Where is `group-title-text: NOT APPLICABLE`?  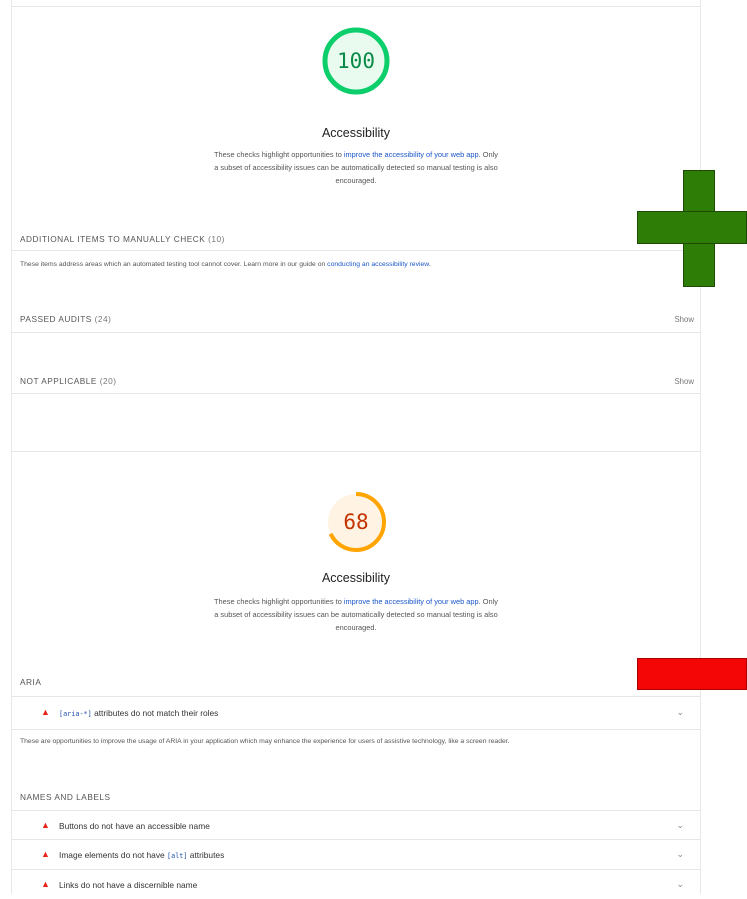 group-title-text: NOT APPLICABLE is located at coordinates (58, 381).